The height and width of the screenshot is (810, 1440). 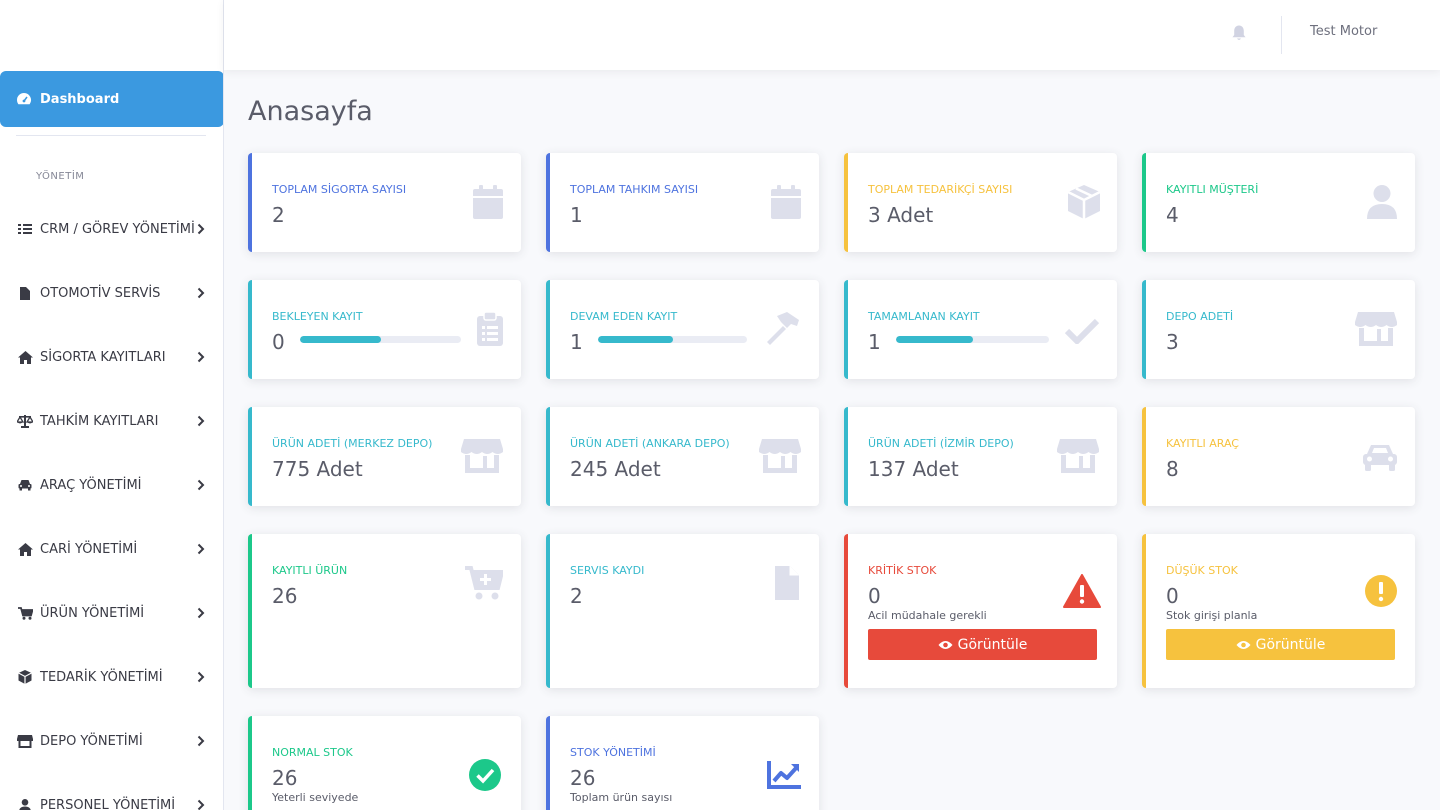 I want to click on sidebar-heading: YÖNETİM, so click(x=60, y=176).